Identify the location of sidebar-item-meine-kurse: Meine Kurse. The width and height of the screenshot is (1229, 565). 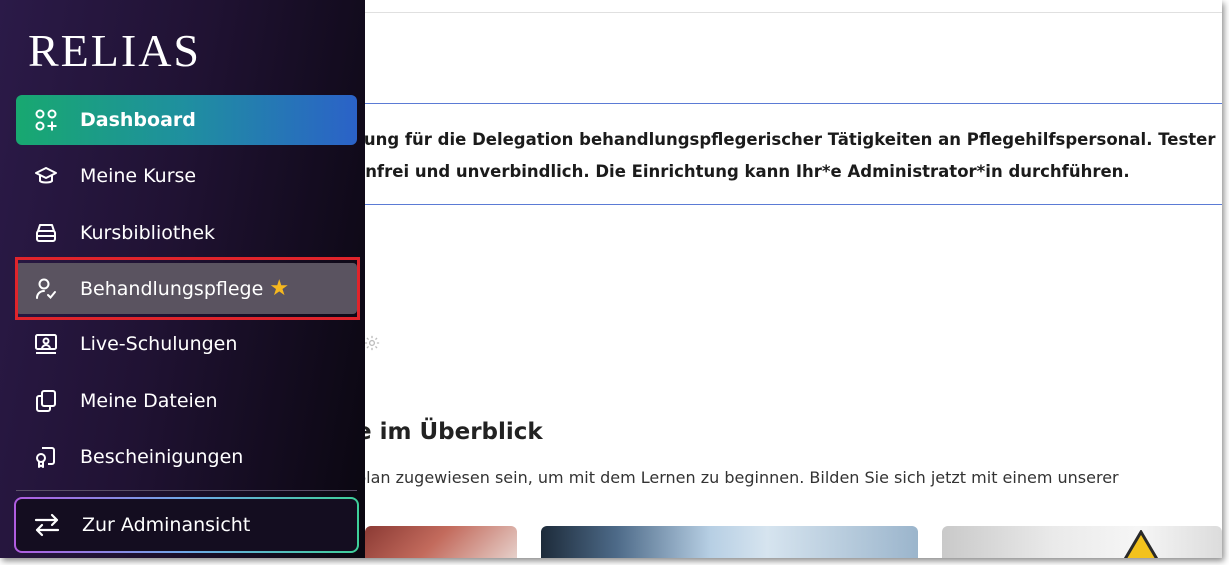
(186, 176).